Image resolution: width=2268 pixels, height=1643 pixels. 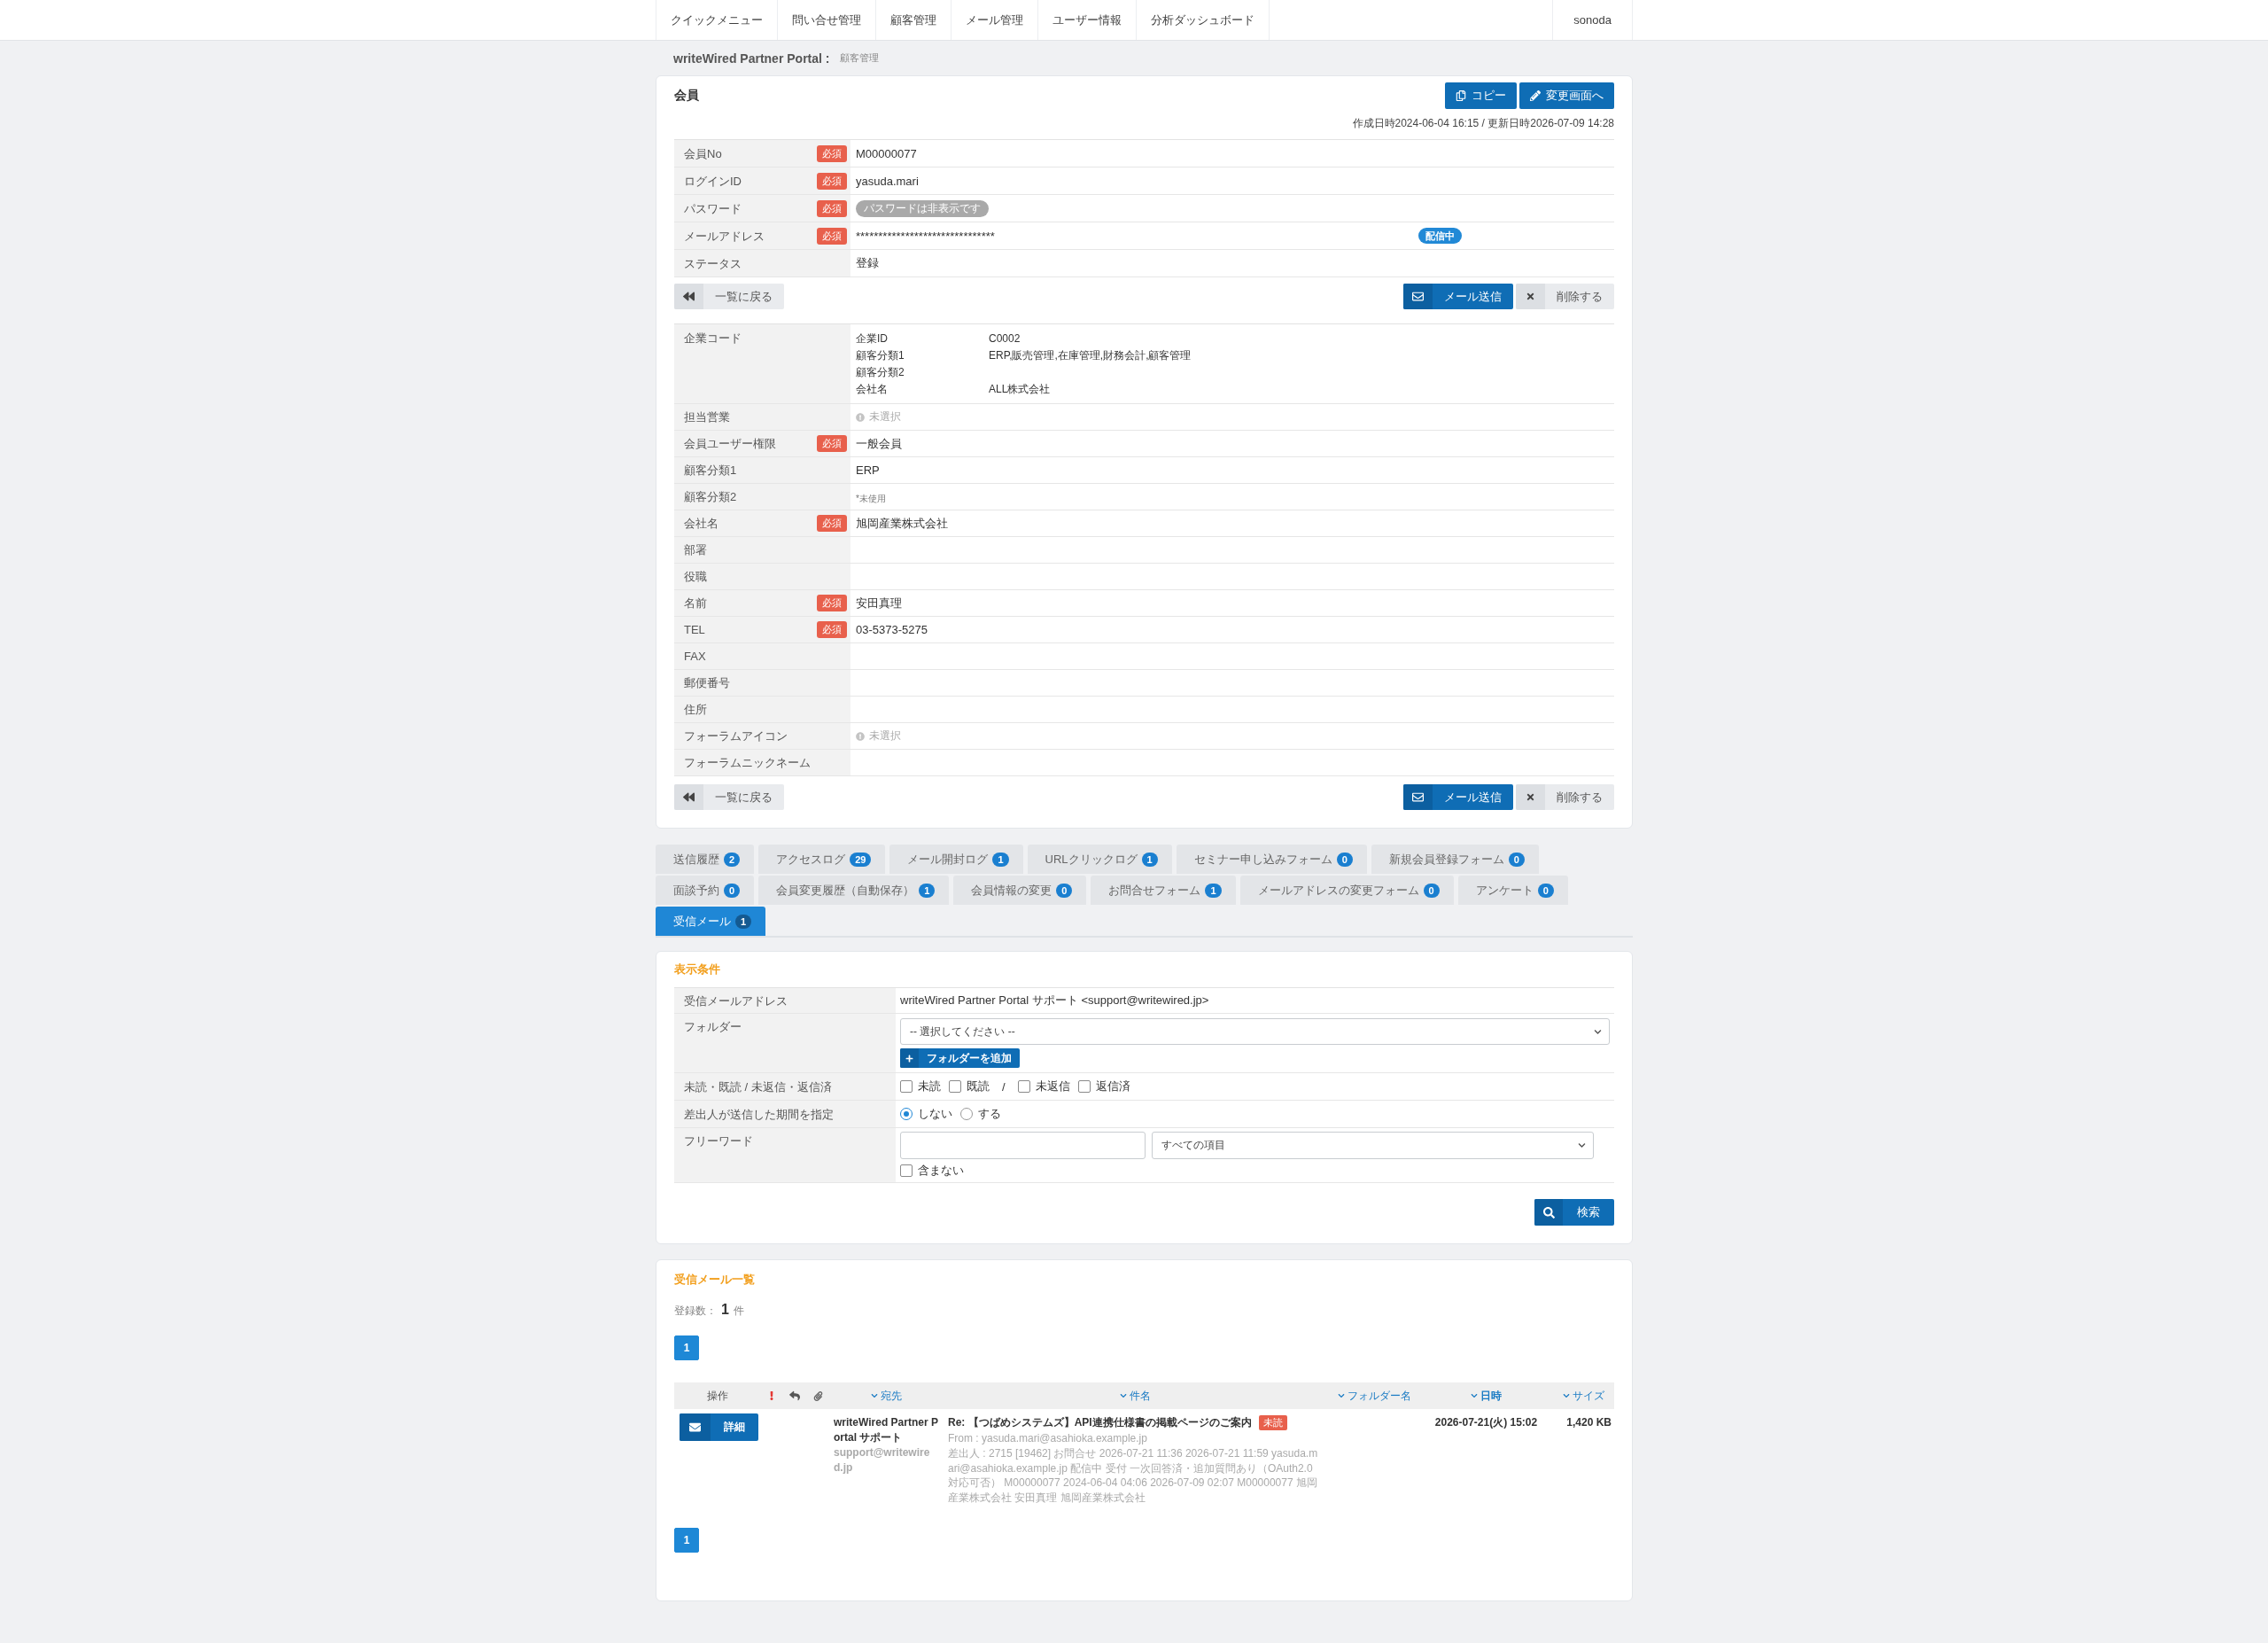 What do you see at coordinates (1346, 890) in the screenshot?
I see `tab: メールアドレスの変更フォーム 0` at bounding box center [1346, 890].